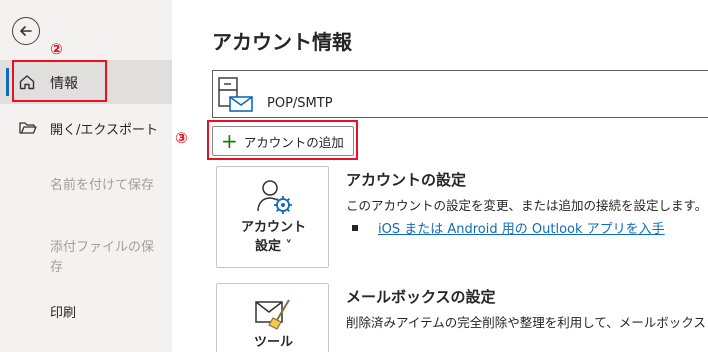  Describe the element at coordinates (406, 180) in the screenshot. I see `account-settings-heading: アカウントの設定` at that location.